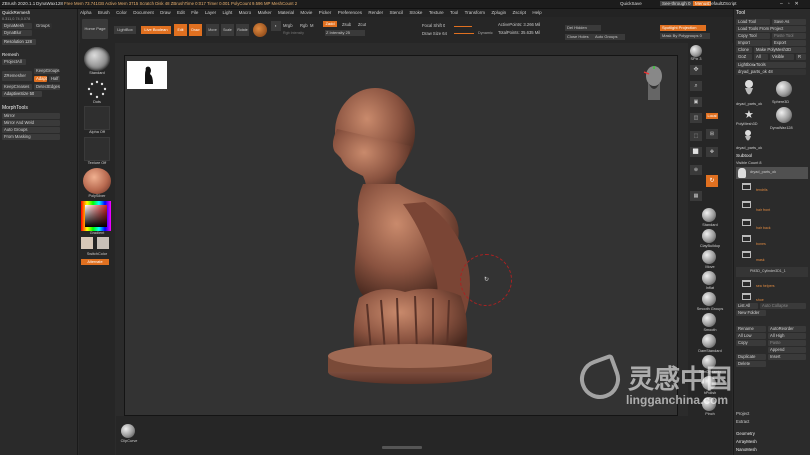 This screenshot has width=810, height=455. Describe the element at coordinates (789, 22) in the screenshot. I see `save-as-button: Save As` at that location.